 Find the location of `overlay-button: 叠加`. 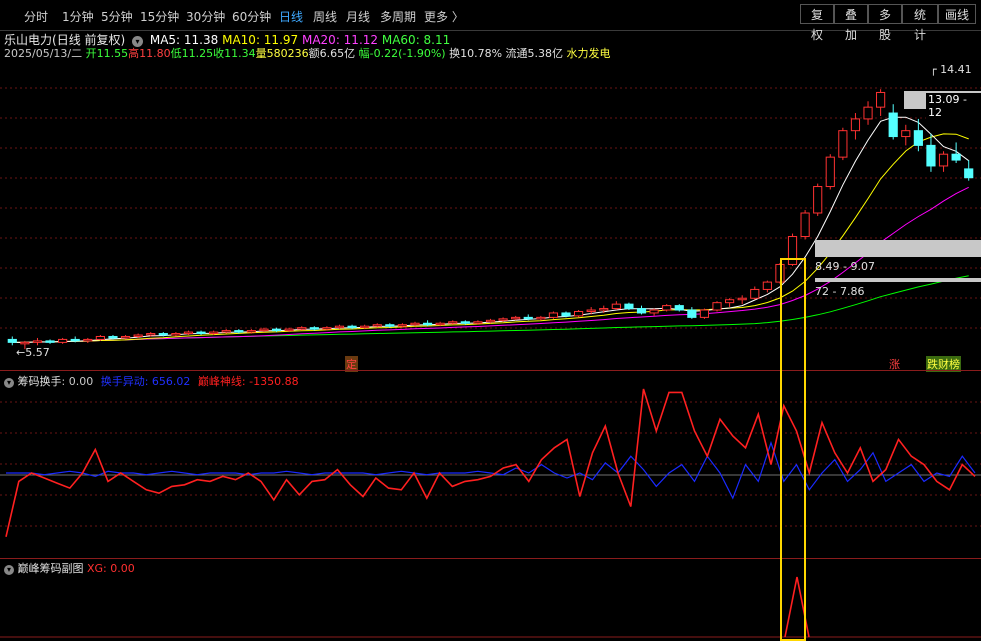

overlay-button: 叠加 is located at coordinates (851, 23).